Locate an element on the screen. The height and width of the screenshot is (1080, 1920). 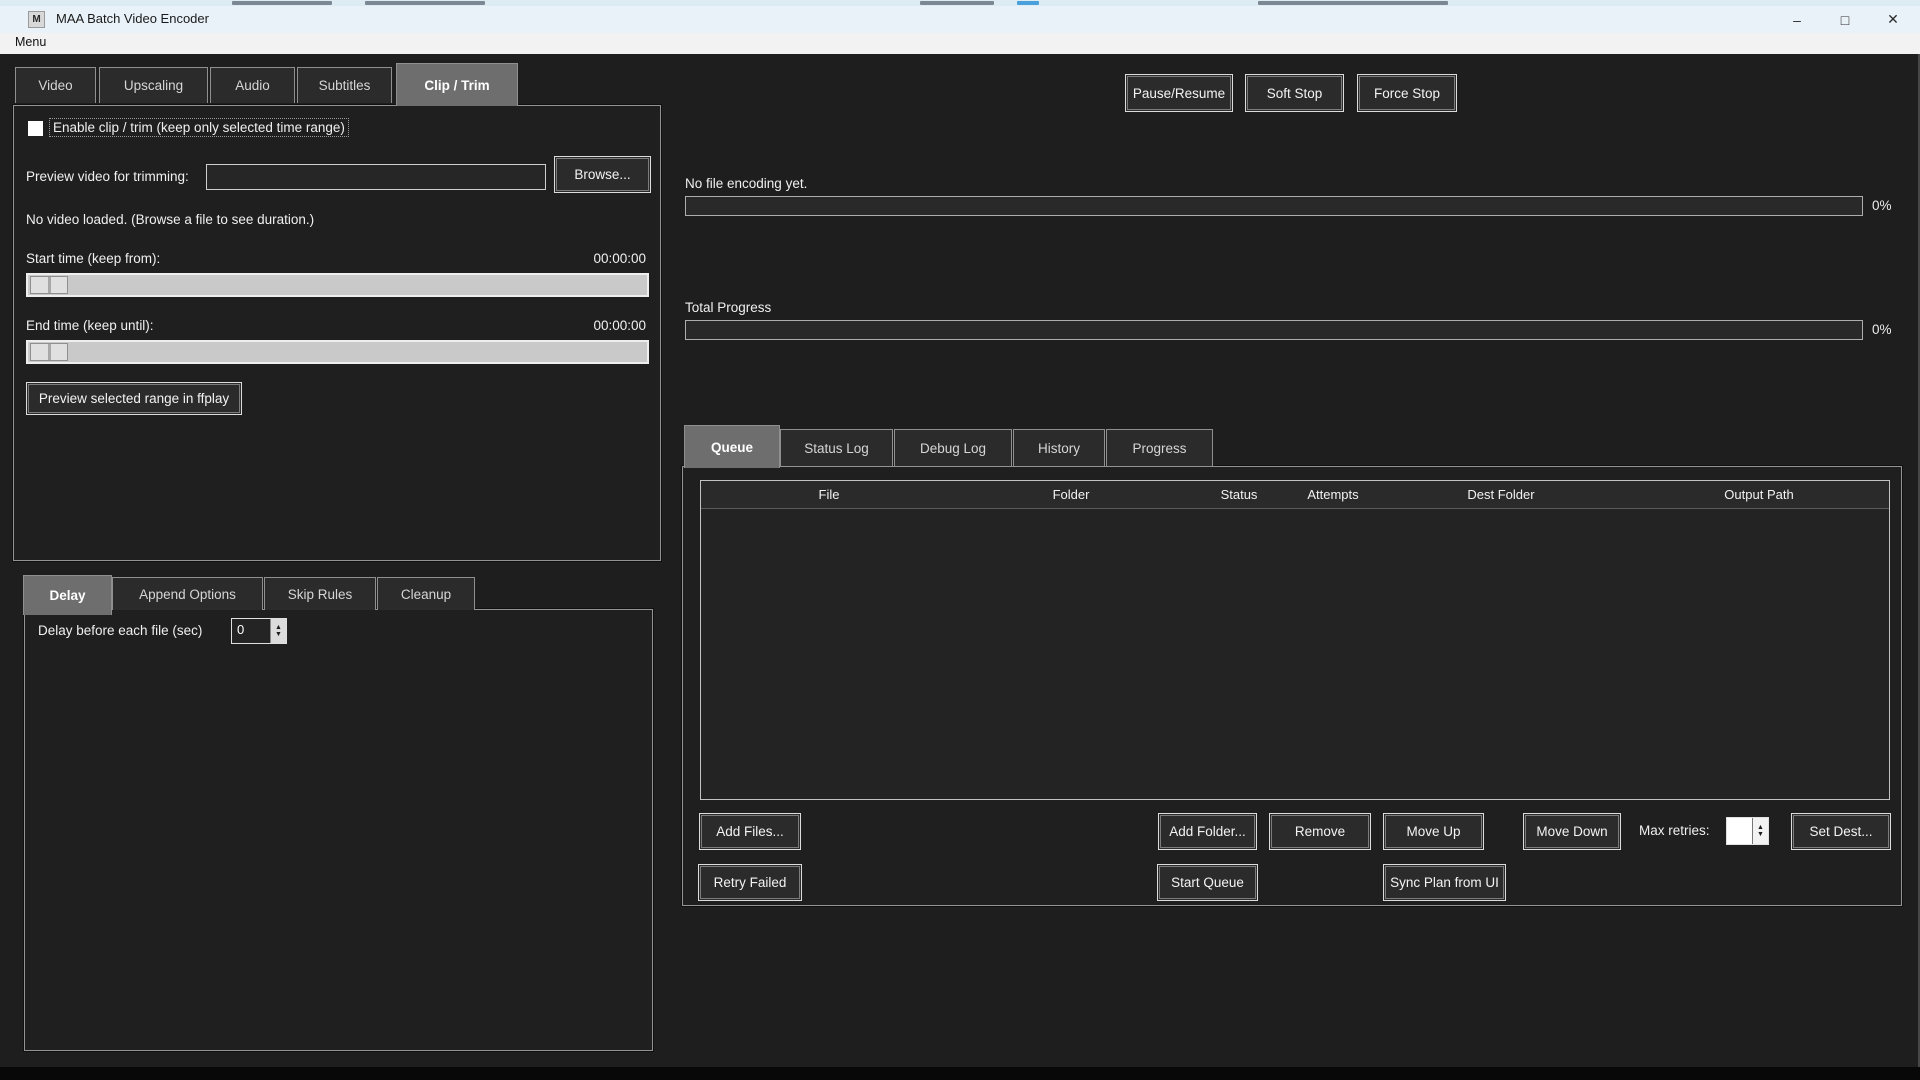
max-retries-label: Max retries: is located at coordinates (1674, 830).